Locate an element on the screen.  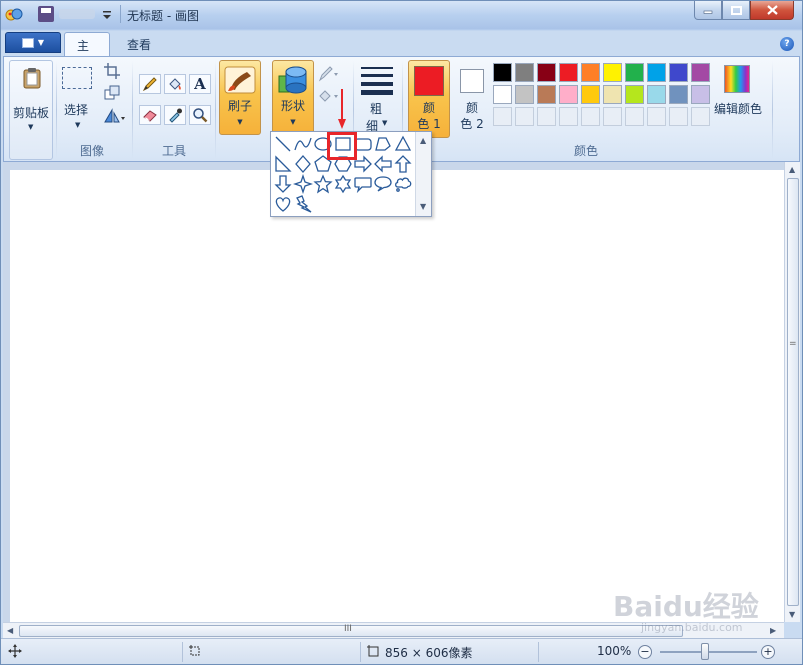
vertical-scrollbar: ▲ = ▼ is located at coordinates (792, 392).